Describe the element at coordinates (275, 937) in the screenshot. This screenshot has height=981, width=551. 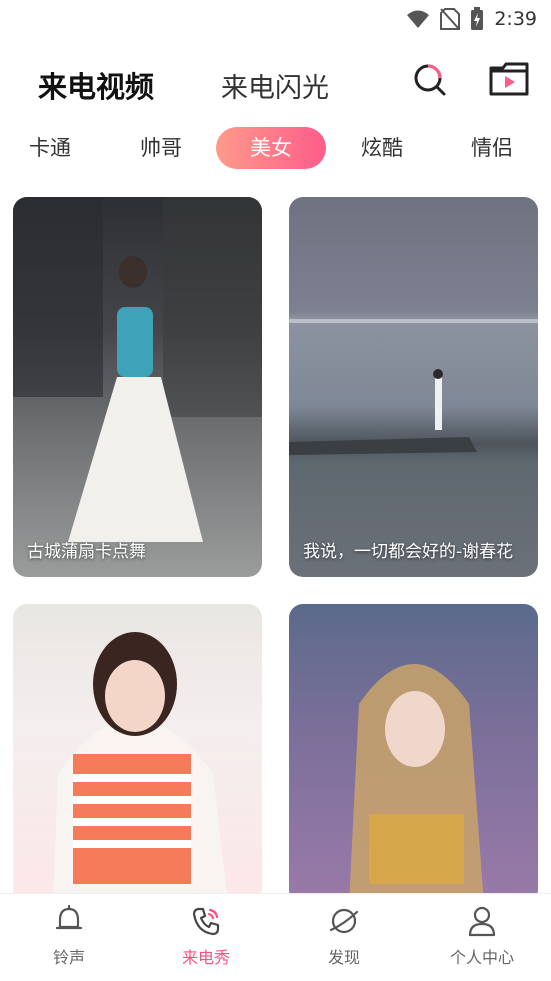
I see `bottom-nav: 铃声 来电秀 发现 个人中心` at that location.